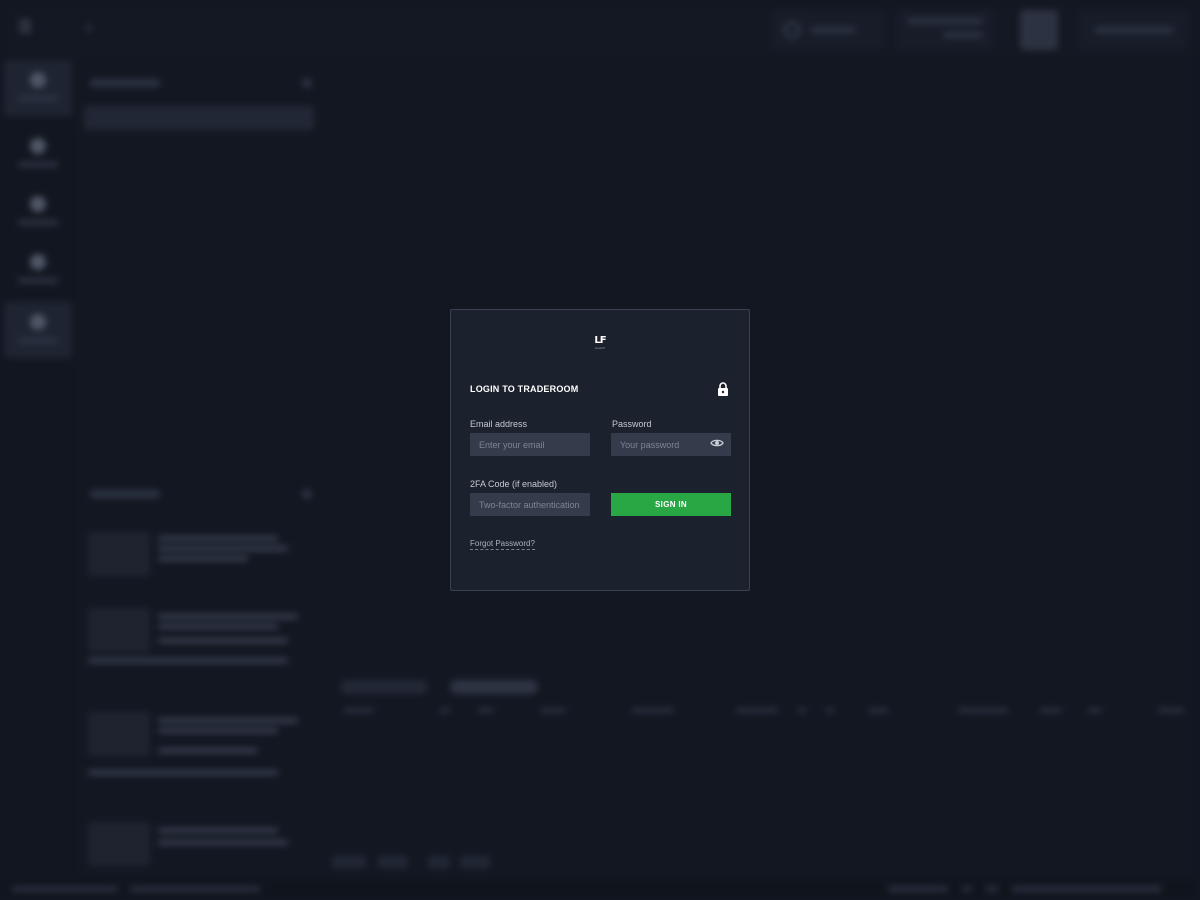  Describe the element at coordinates (723, 389) in the screenshot. I see `lock-icon` at that location.